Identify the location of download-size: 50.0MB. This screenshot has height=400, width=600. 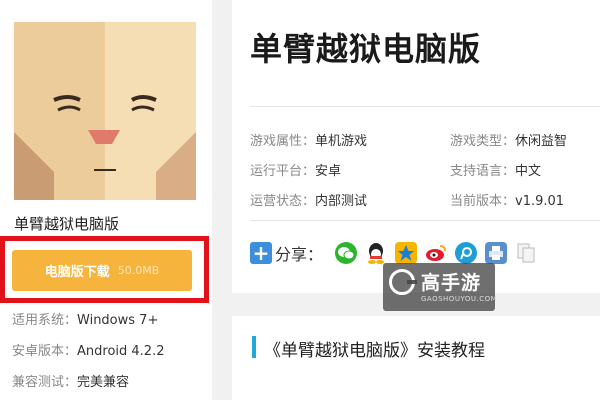
(138, 270).